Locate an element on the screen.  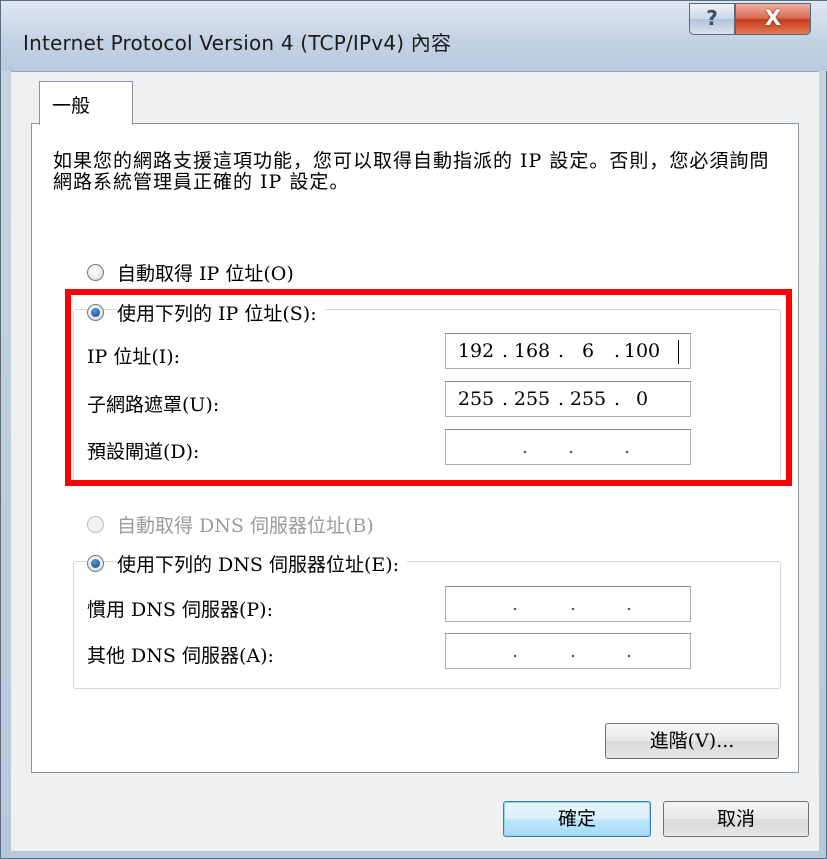
preferred-dns-label: 慣用 DNS 伺服器(P): is located at coordinates (180, 610).